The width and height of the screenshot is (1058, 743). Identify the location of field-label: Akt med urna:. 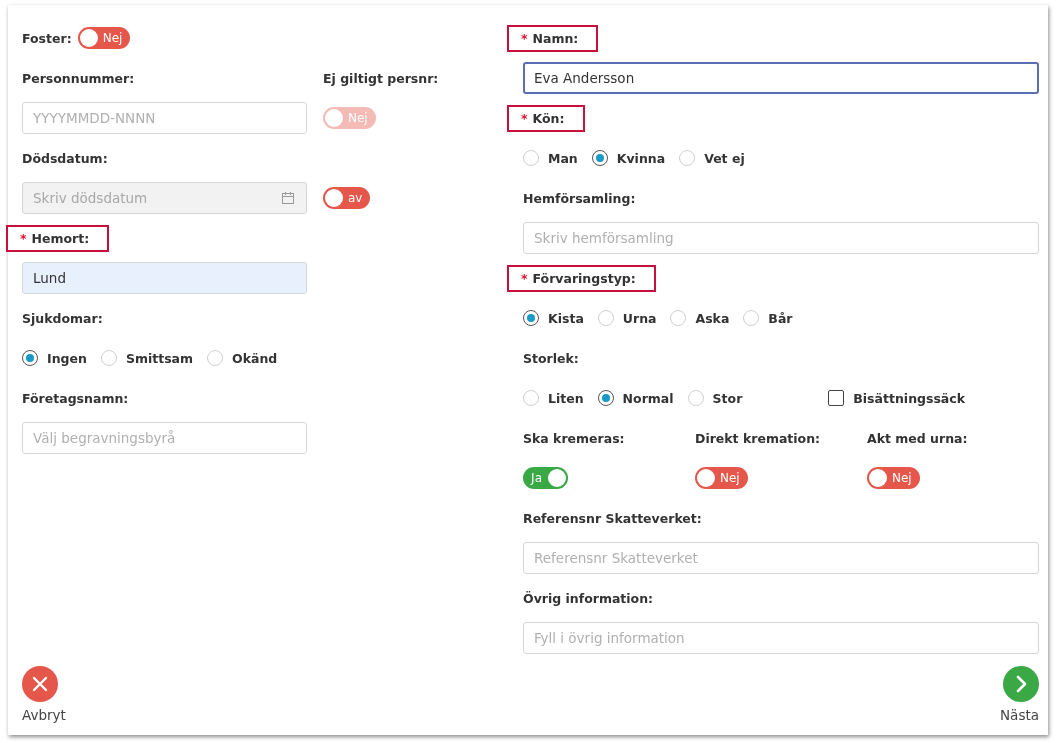
(917, 438).